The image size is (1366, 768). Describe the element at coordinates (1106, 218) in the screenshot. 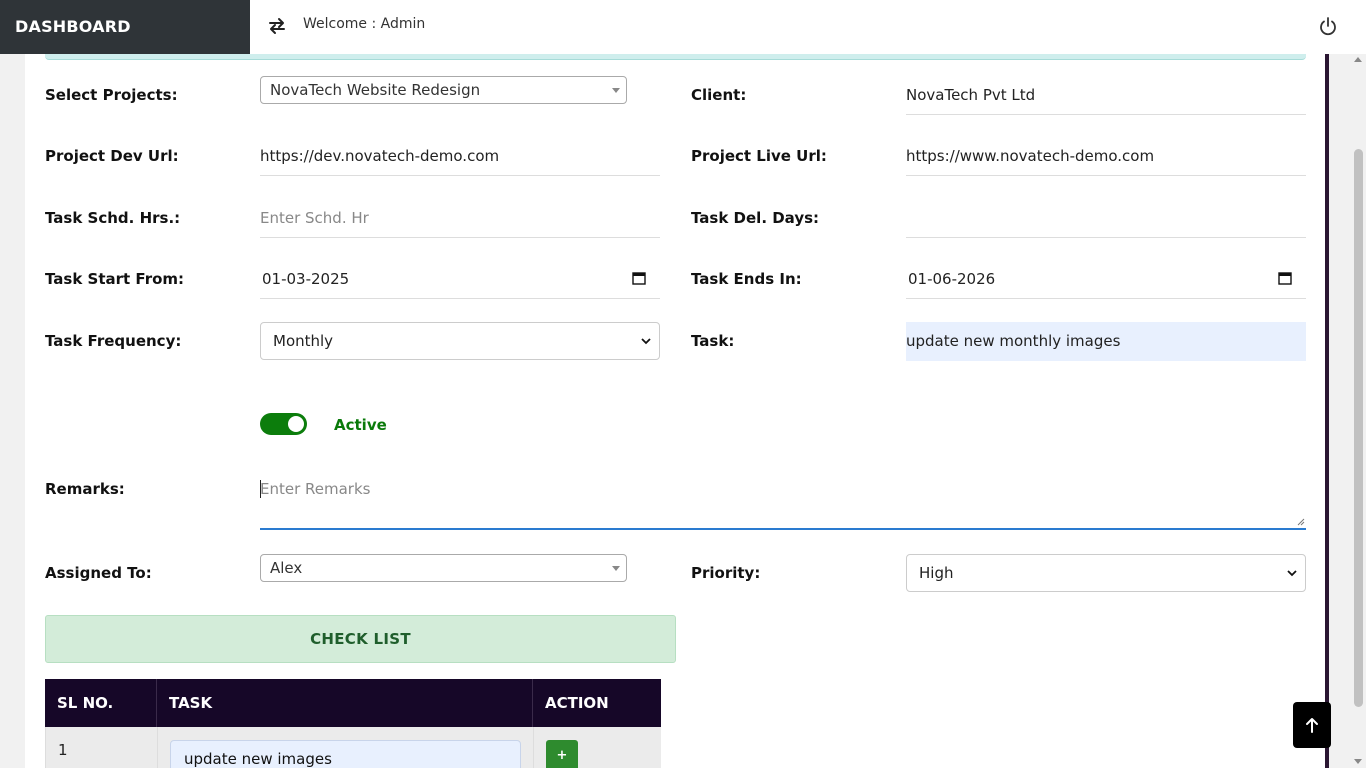

I see `del-days-field` at that location.